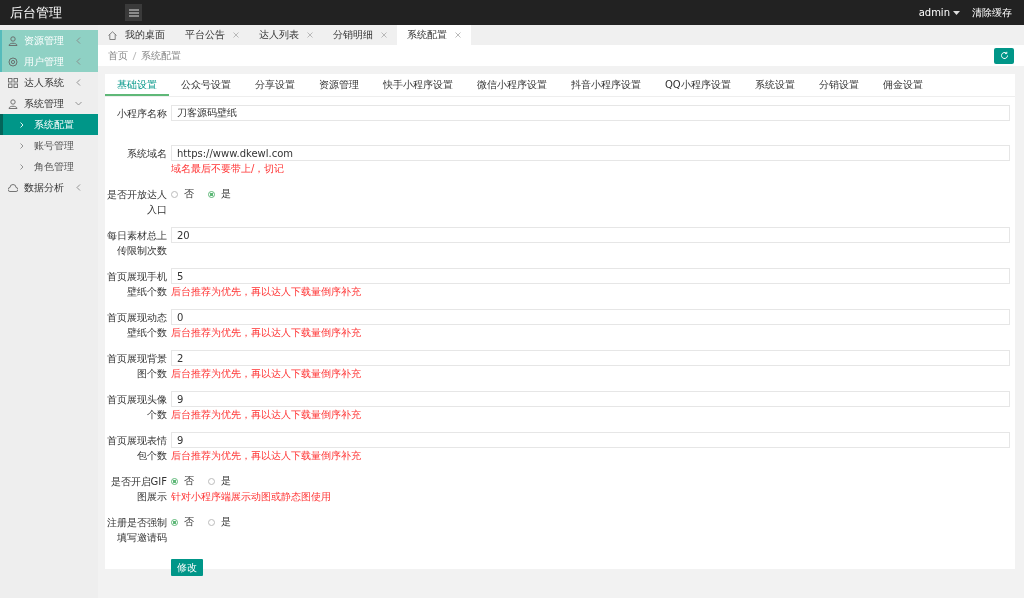 This screenshot has width=1024, height=598. Describe the element at coordinates (118, 55) in the screenshot. I see `breadcrumb-link: 首页` at that location.